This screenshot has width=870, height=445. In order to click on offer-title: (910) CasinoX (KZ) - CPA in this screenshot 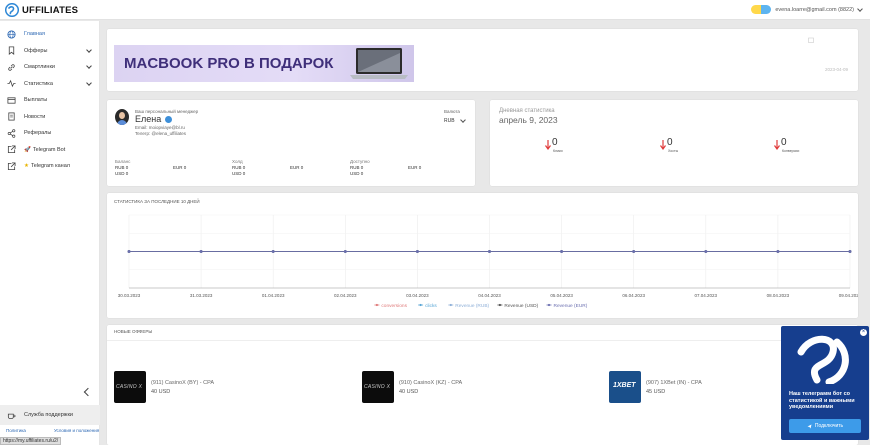, I will do `click(431, 383)`.